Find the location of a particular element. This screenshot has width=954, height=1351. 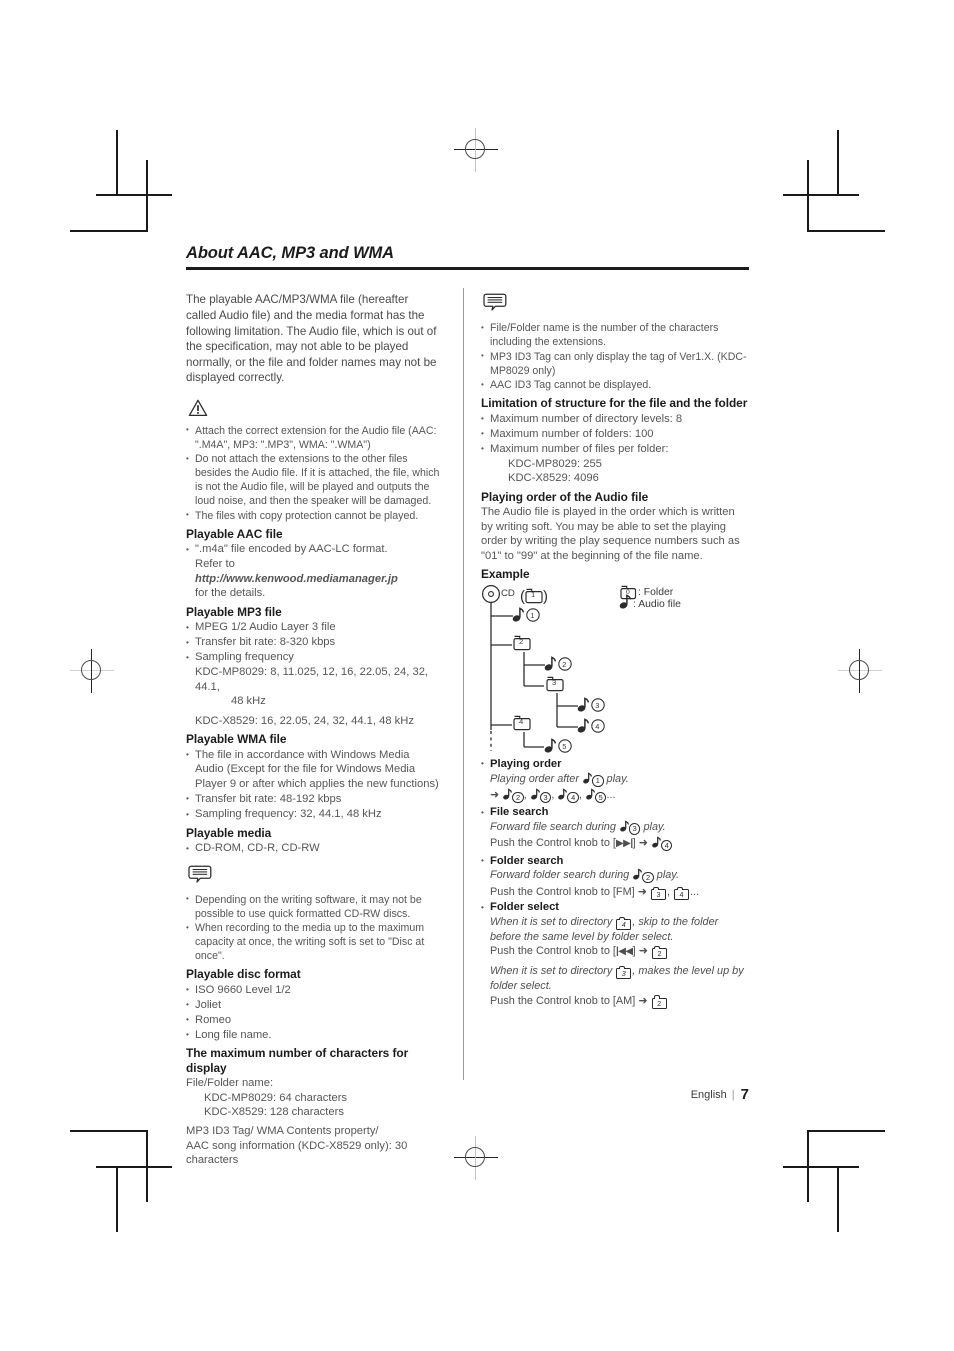

note-bubble-icon is located at coordinates (616, 305).